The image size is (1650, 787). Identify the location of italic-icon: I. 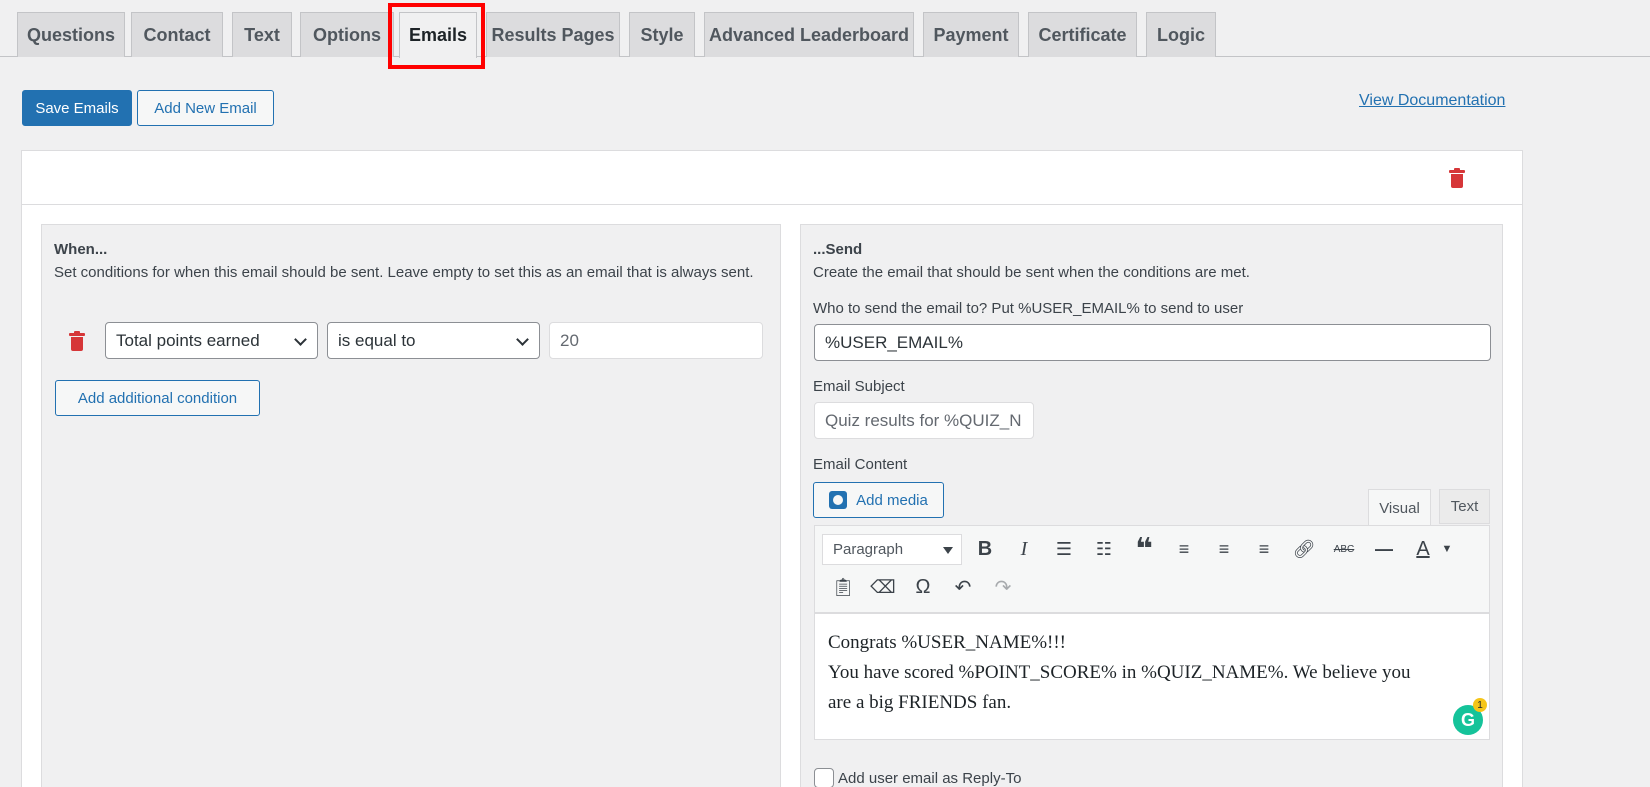
(1024, 549).